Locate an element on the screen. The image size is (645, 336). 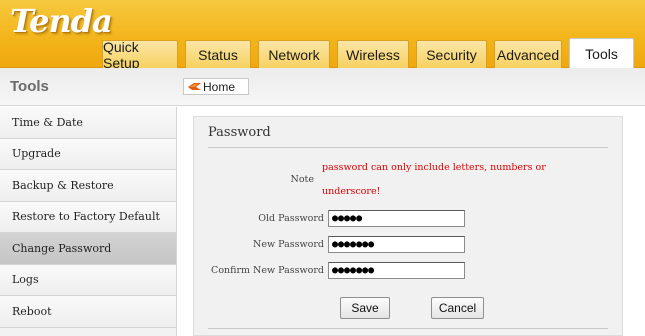
home-breadcrumb-label: Home is located at coordinates (219, 86).